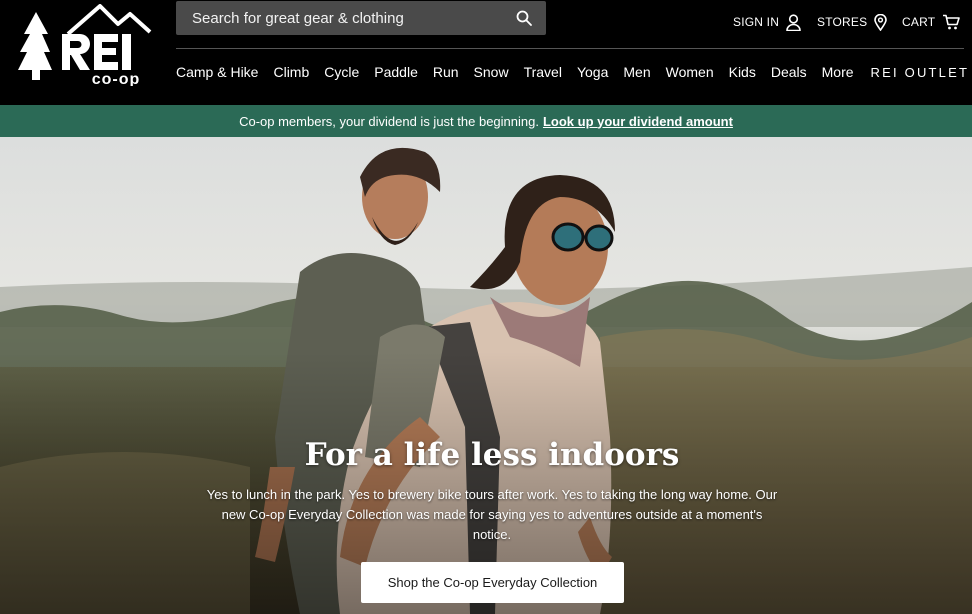 This screenshot has width=972, height=614. What do you see at coordinates (396, 72) in the screenshot?
I see `nav-item-paddle: Paddle` at bounding box center [396, 72].